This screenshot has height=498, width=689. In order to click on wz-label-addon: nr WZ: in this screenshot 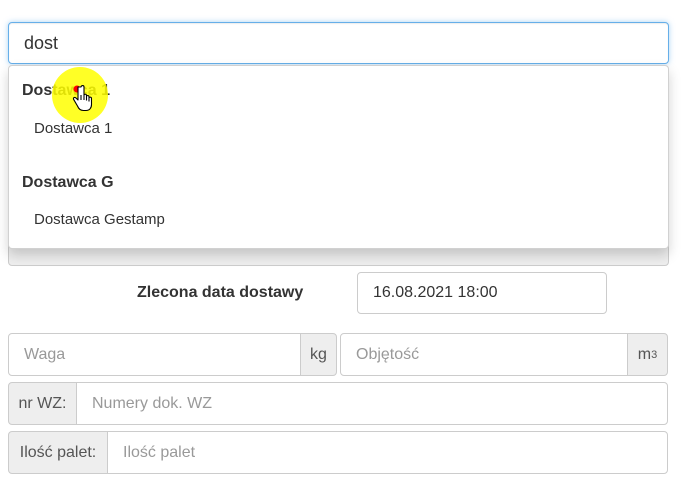, I will do `click(42, 403)`.